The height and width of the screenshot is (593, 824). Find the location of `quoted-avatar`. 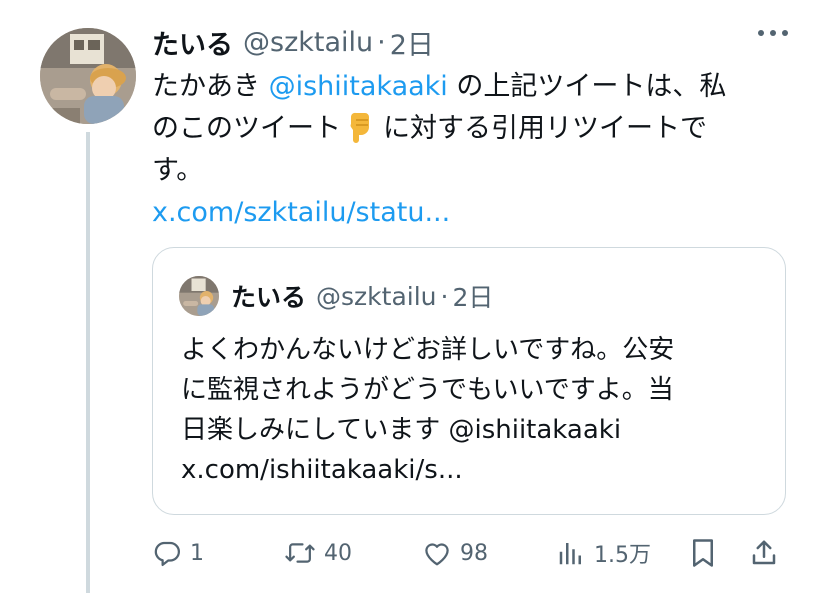

quoted-avatar is located at coordinates (199, 296).